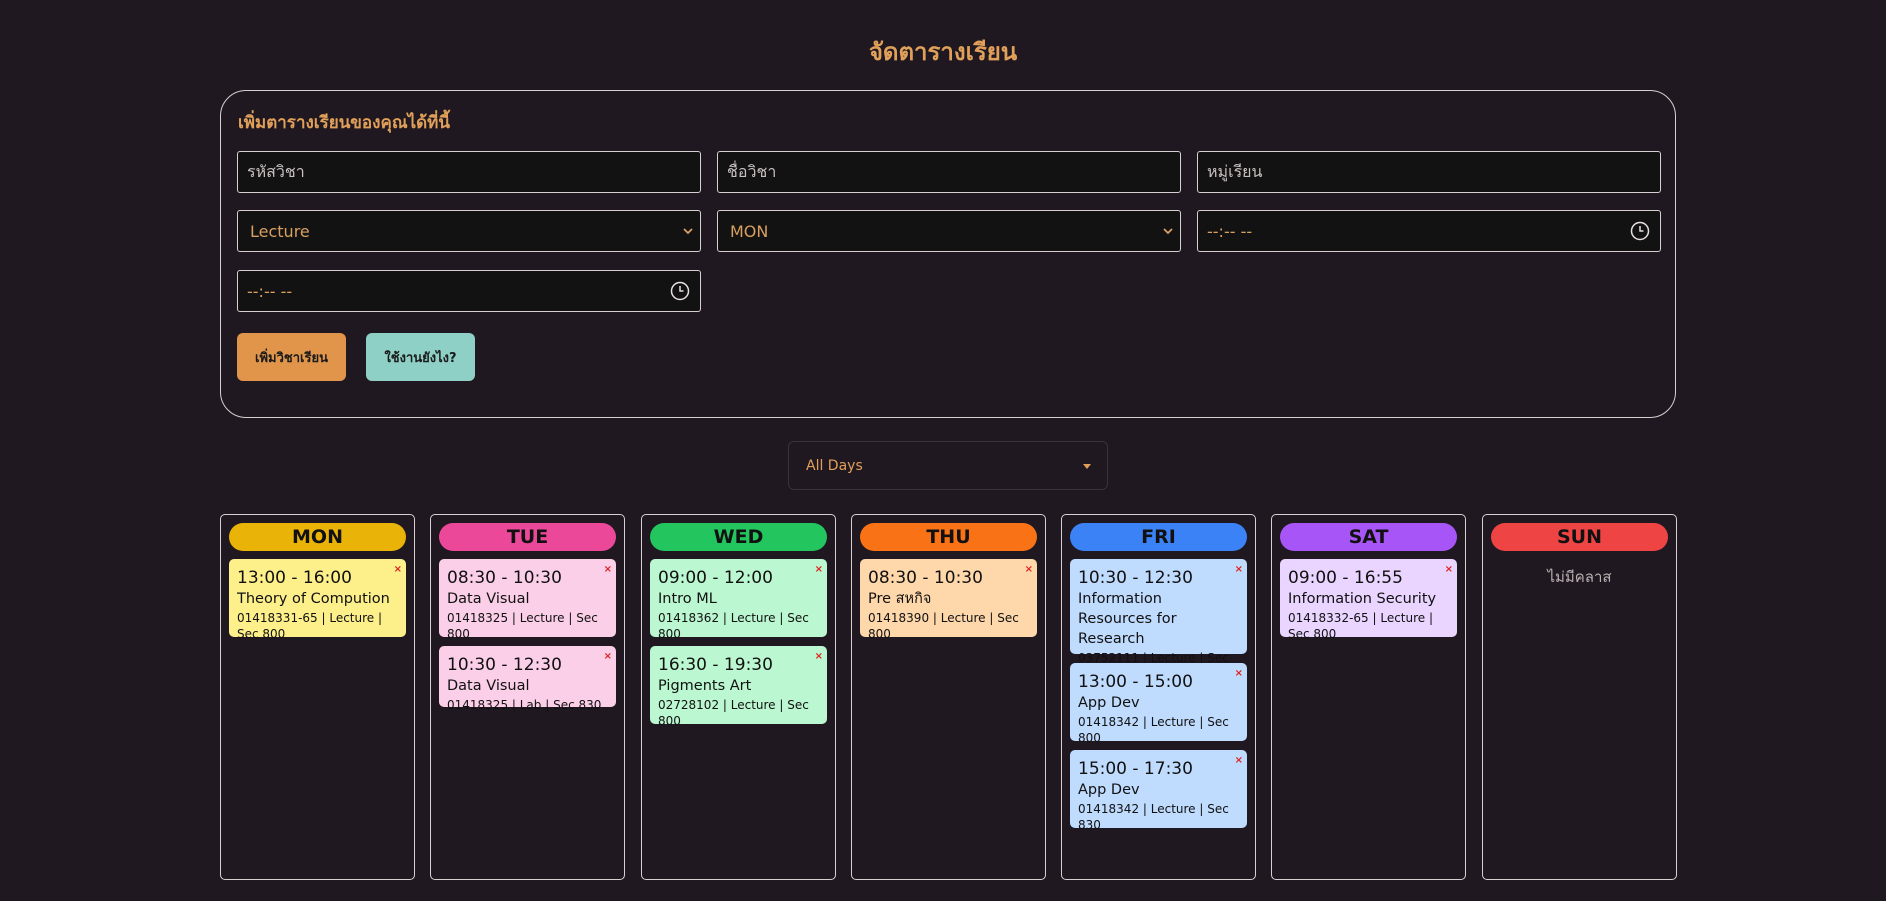 Image resolution: width=1886 pixels, height=901 pixels. What do you see at coordinates (834, 465) in the screenshot?
I see `day-filter-value: All Days` at bounding box center [834, 465].